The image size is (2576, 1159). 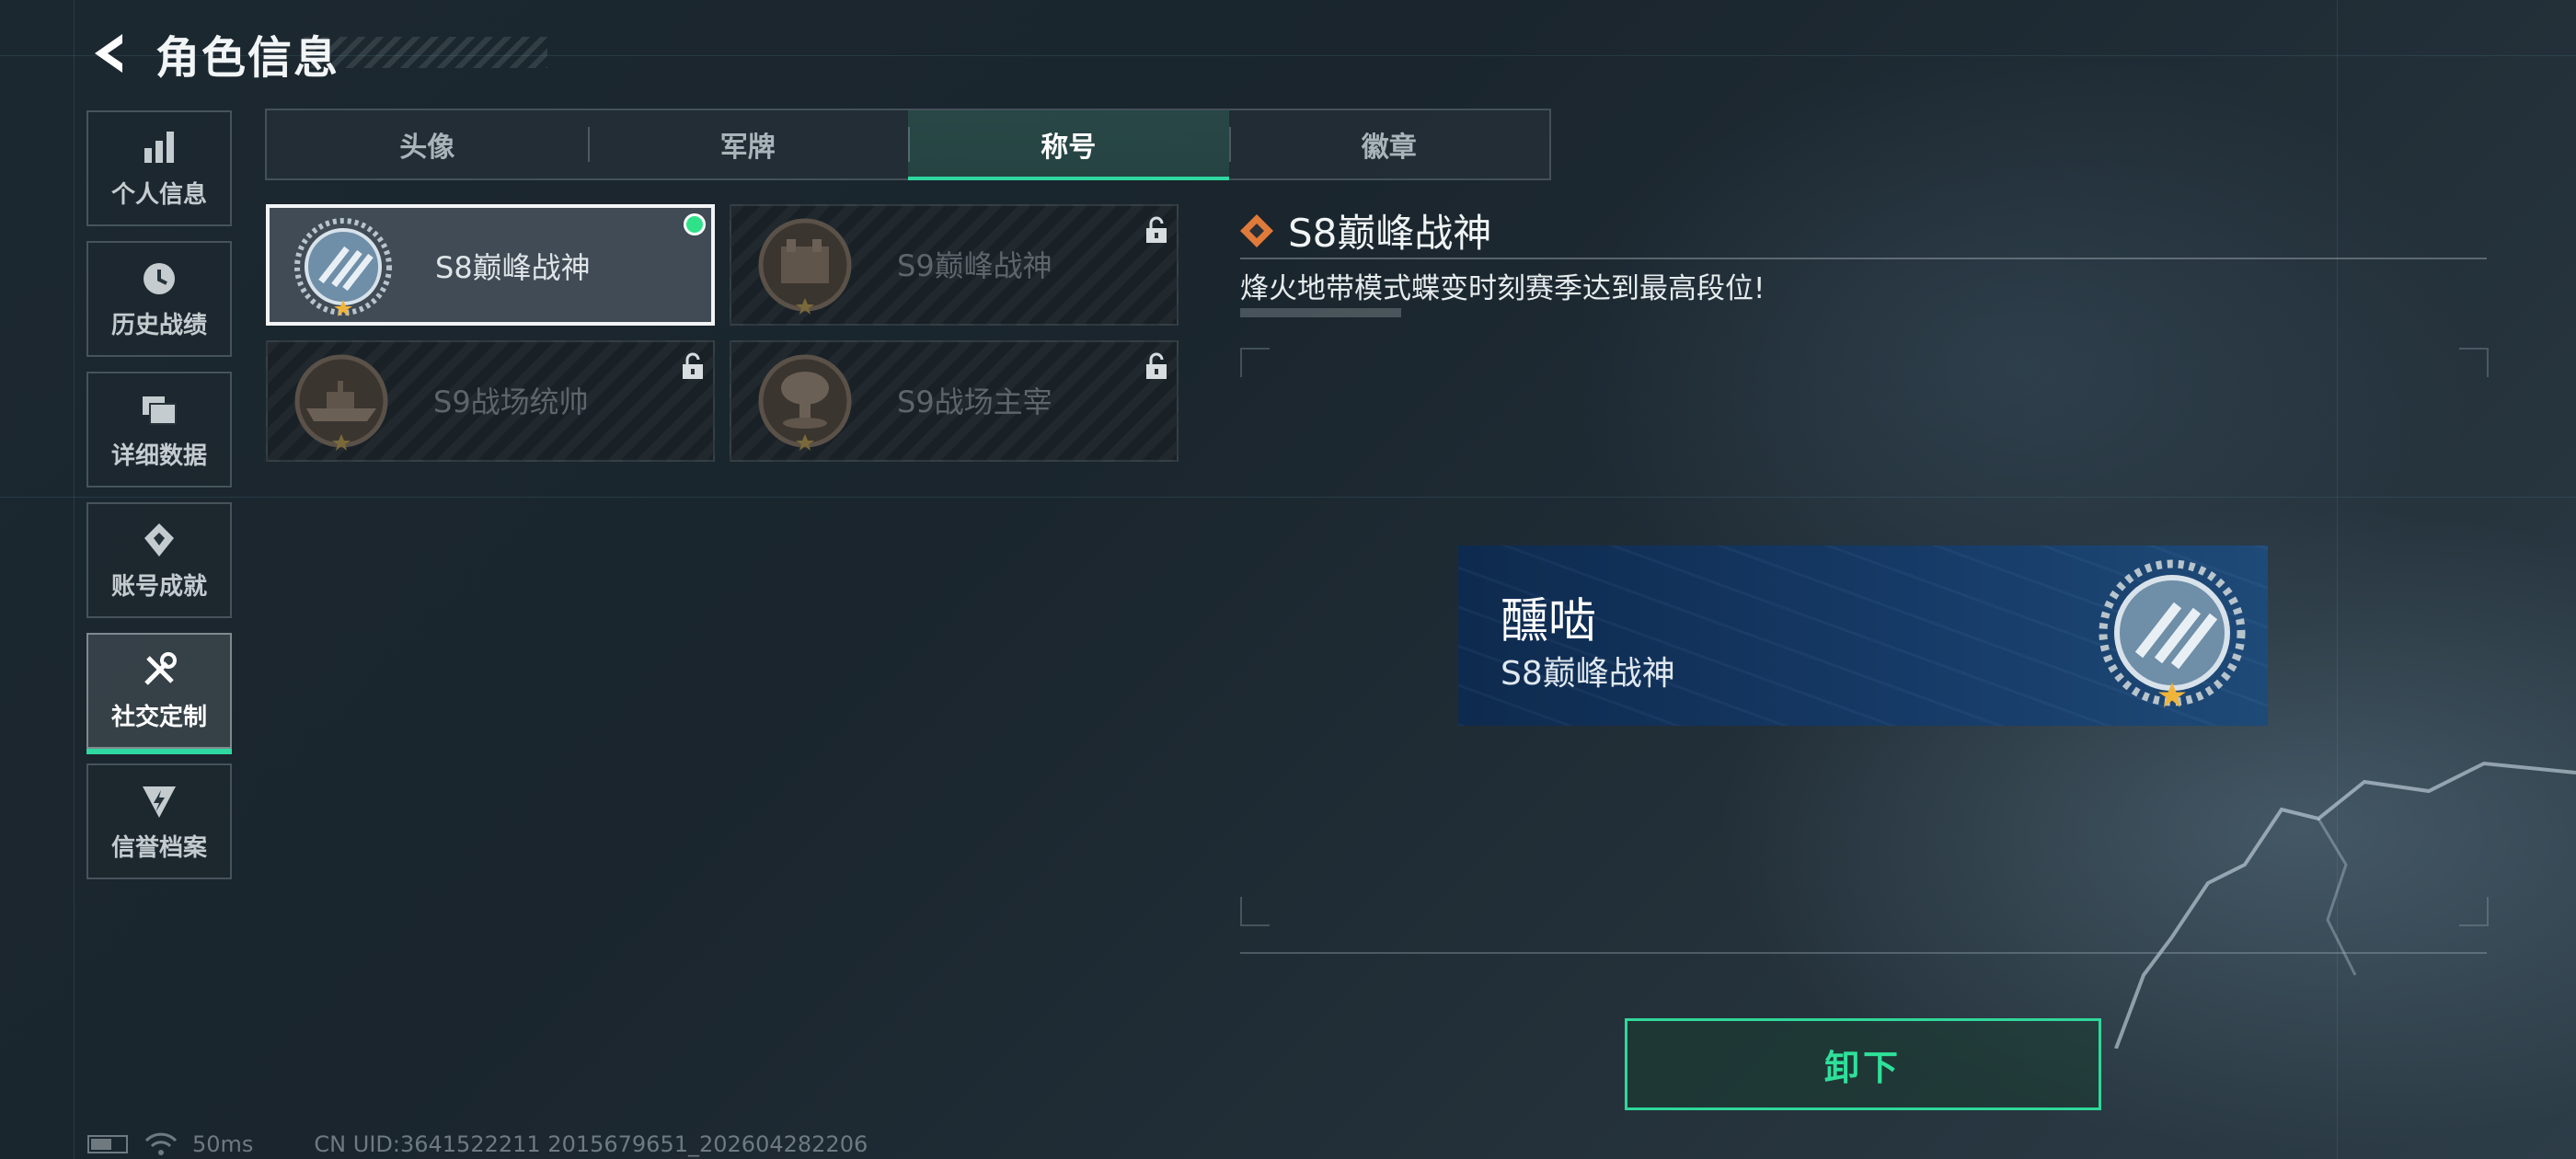 I want to click on title-card-name: S9战场统帅, so click(x=511, y=401).